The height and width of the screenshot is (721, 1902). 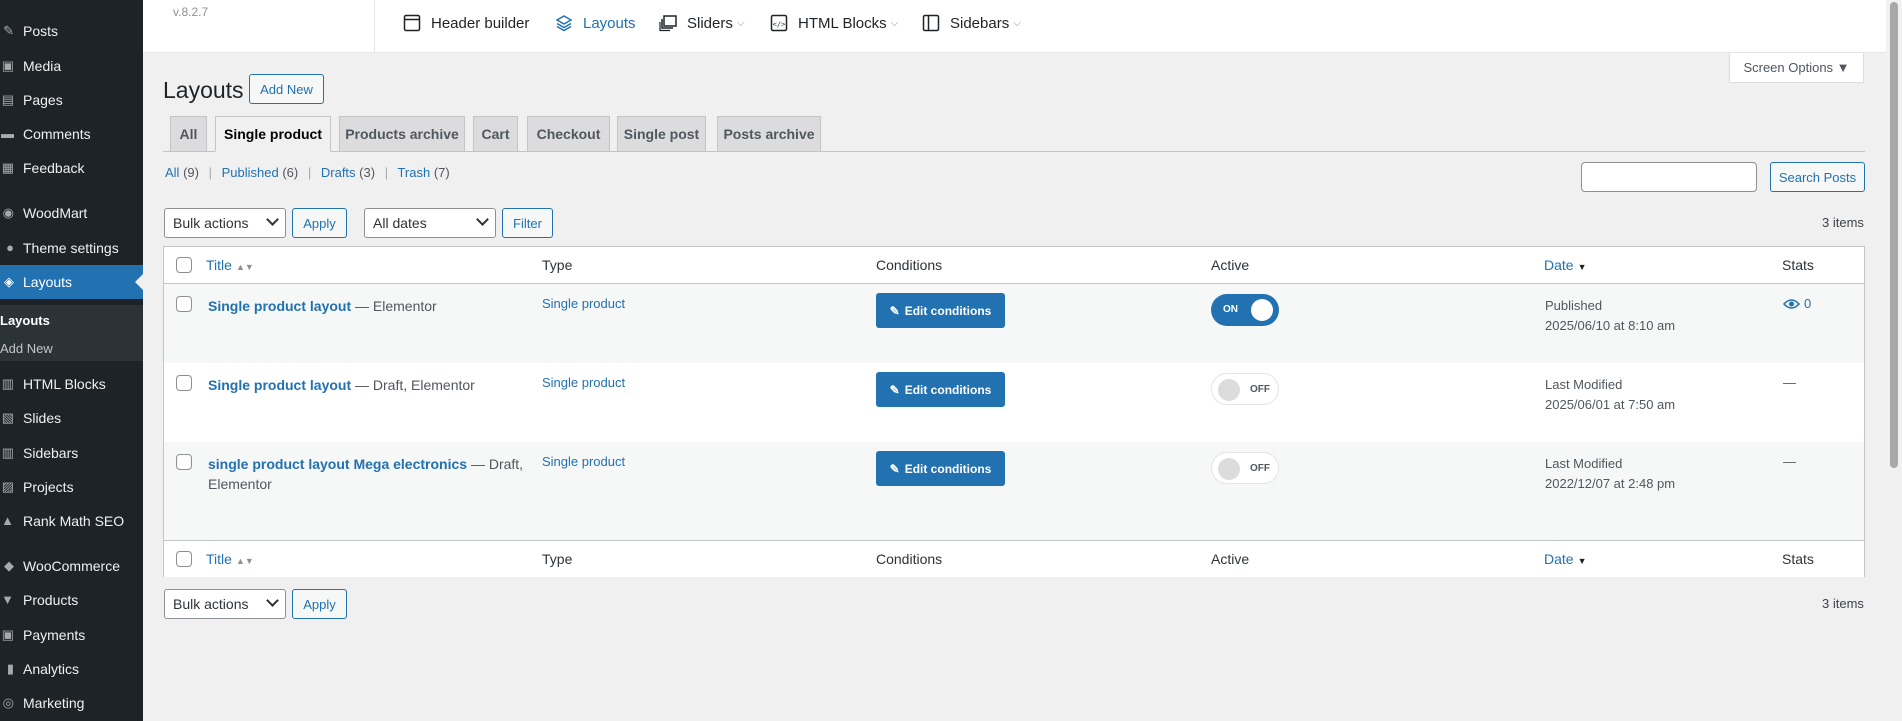 What do you see at coordinates (71, 213) in the screenshot?
I see `sidebar-item-woodmart: ◉ WoodMart` at bounding box center [71, 213].